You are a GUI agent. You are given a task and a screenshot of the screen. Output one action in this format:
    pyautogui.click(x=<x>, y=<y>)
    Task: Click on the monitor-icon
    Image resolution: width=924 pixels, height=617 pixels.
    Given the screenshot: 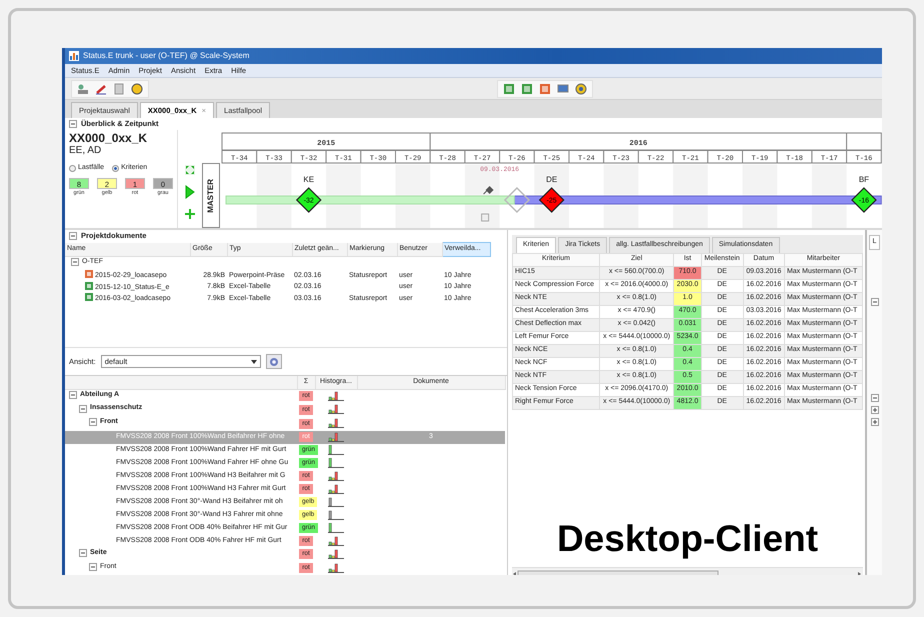 What is the action you would take?
    pyautogui.click(x=563, y=88)
    